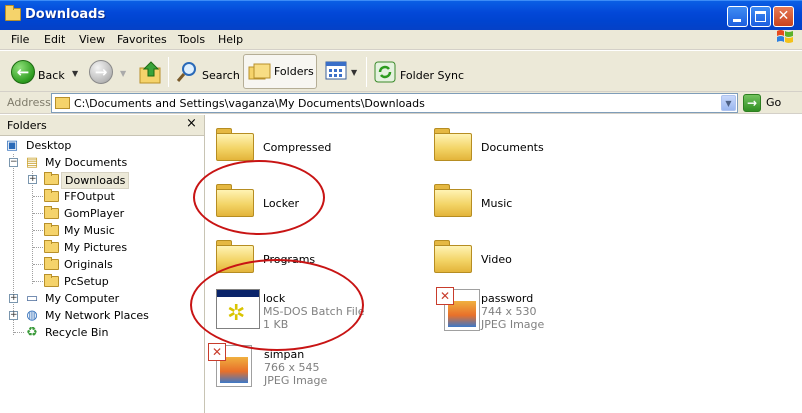 The width and height of the screenshot is (802, 413). What do you see at coordinates (336, 70) in the screenshot?
I see `views-icon` at bounding box center [336, 70].